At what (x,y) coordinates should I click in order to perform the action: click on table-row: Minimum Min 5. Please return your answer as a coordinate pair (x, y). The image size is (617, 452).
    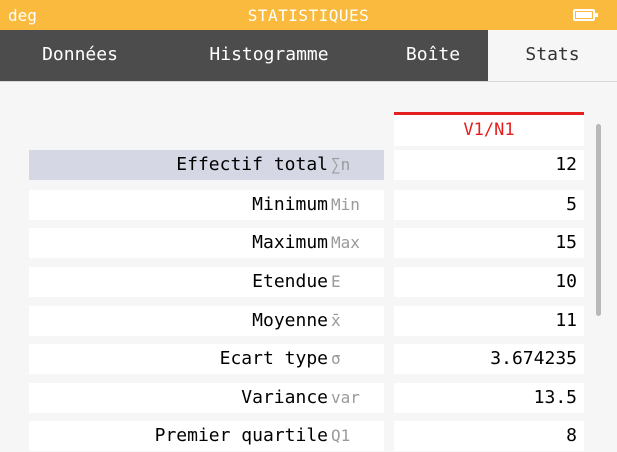
    Looking at the image, I should click on (308, 205).